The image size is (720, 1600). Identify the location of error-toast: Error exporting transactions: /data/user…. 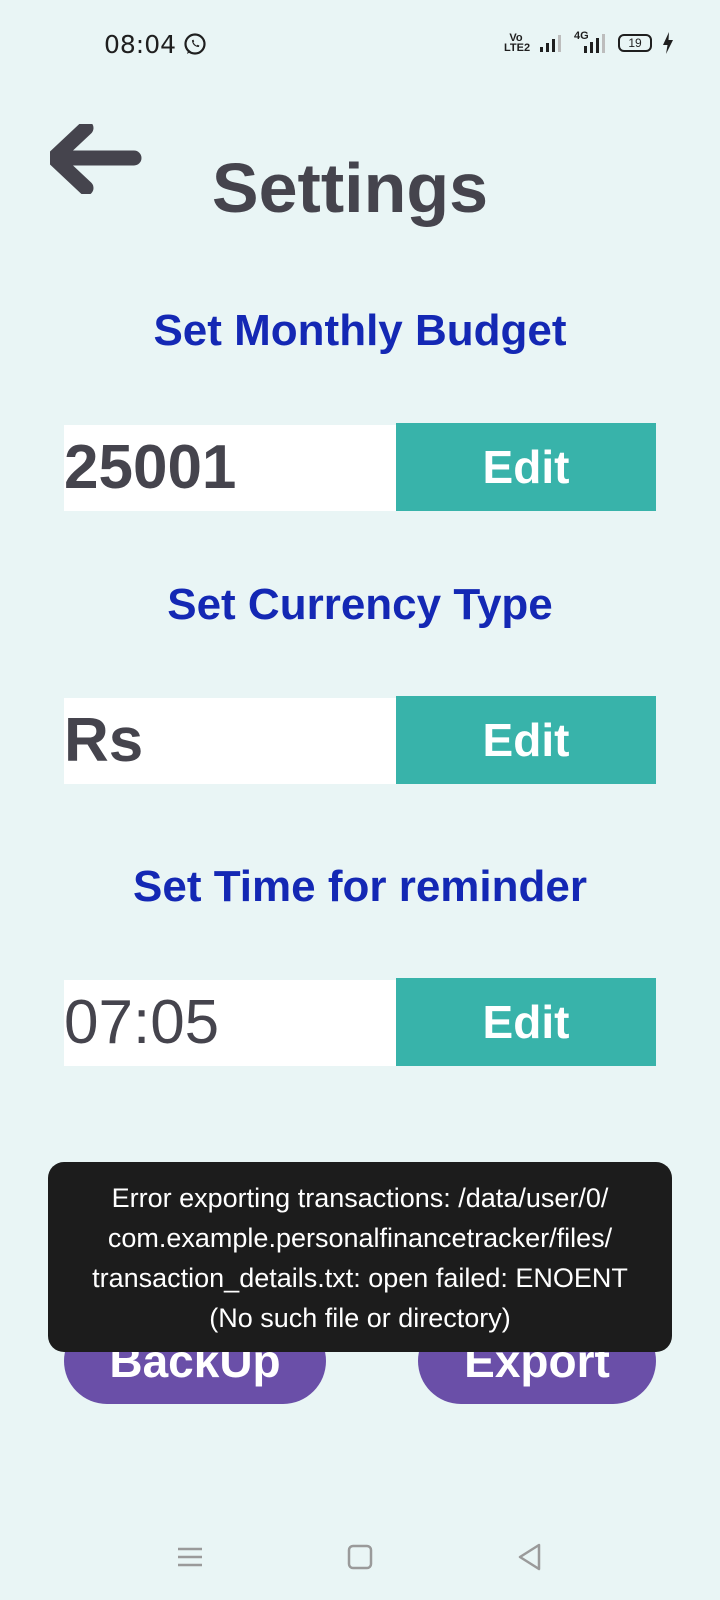
(360, 1257).